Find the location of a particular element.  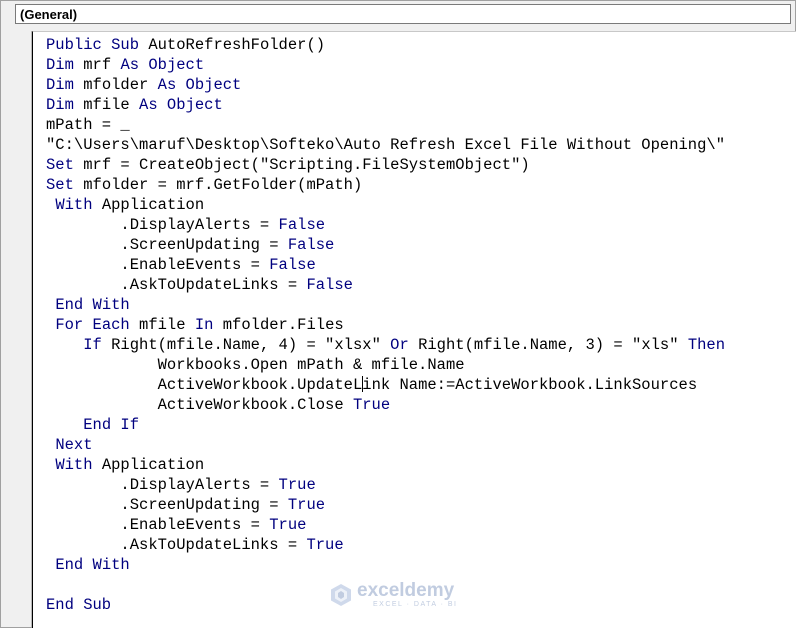

code-token: mrf is located at coordinates (102, 65).